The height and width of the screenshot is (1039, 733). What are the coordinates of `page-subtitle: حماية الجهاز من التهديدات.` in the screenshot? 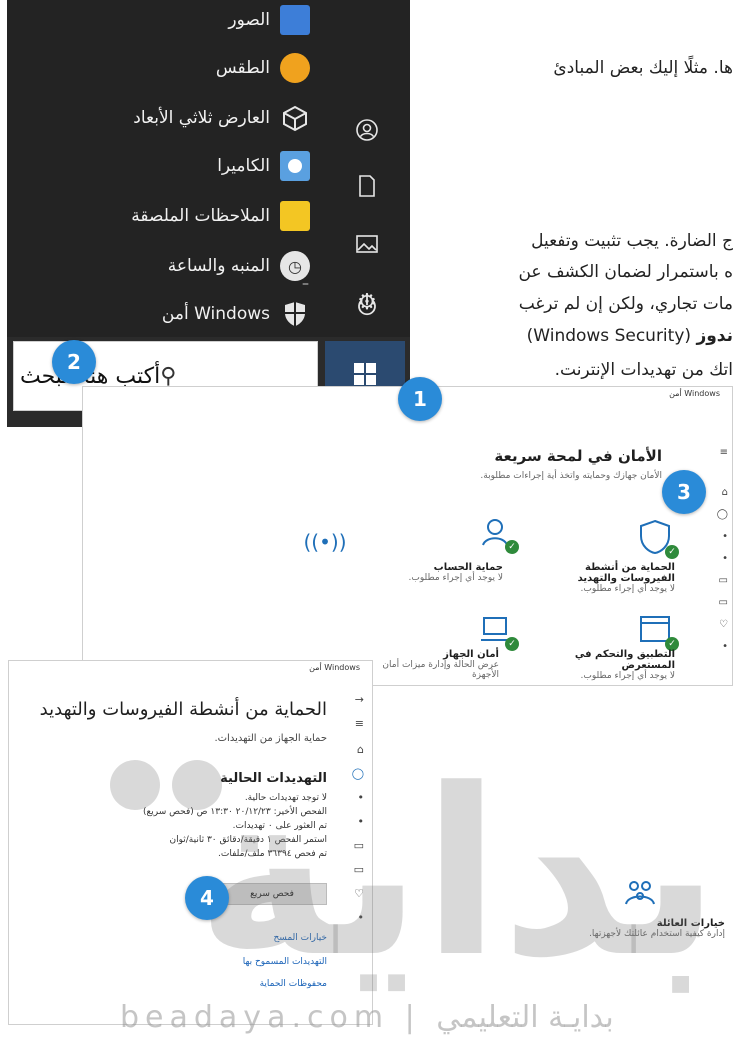 It's located at (270, 738).